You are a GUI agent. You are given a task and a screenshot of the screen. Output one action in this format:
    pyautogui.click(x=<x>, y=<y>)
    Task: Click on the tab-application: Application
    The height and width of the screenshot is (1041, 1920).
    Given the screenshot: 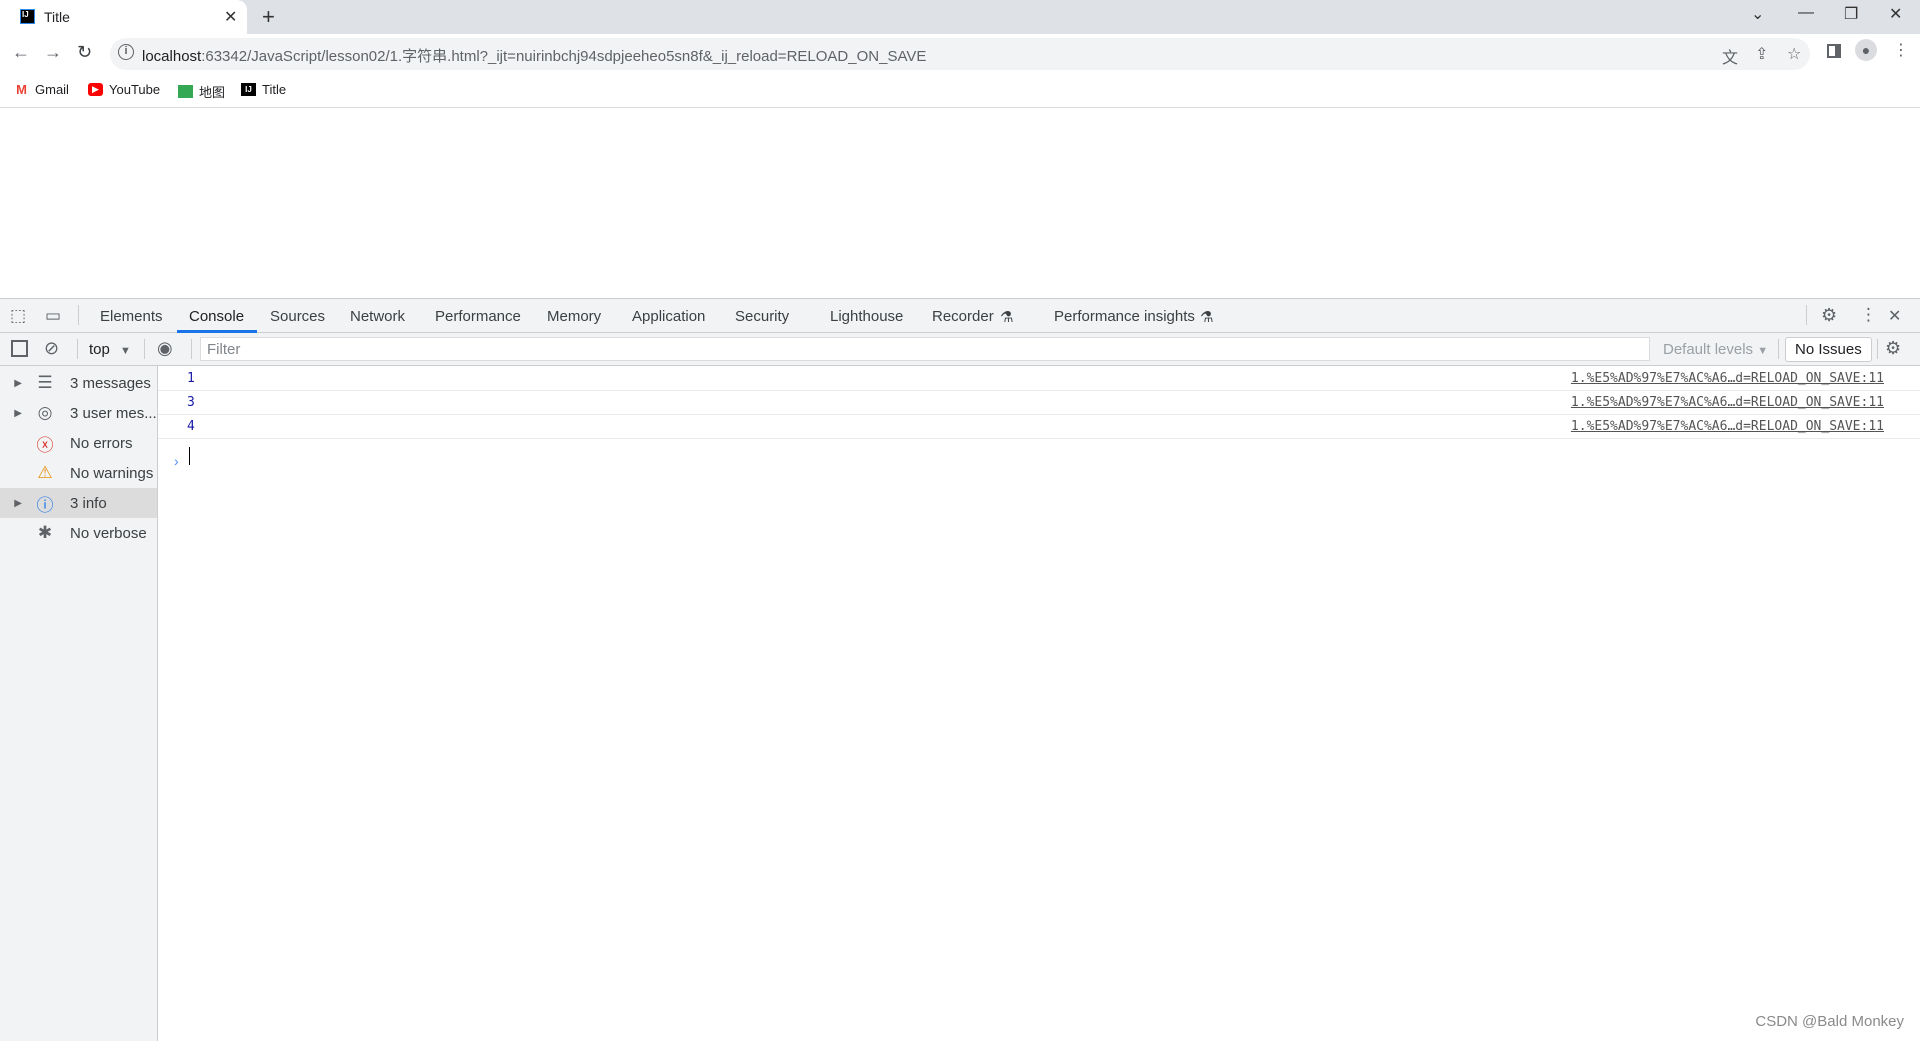 What is the action you would take?
    pyautogui.click(x=668, y=316)
    